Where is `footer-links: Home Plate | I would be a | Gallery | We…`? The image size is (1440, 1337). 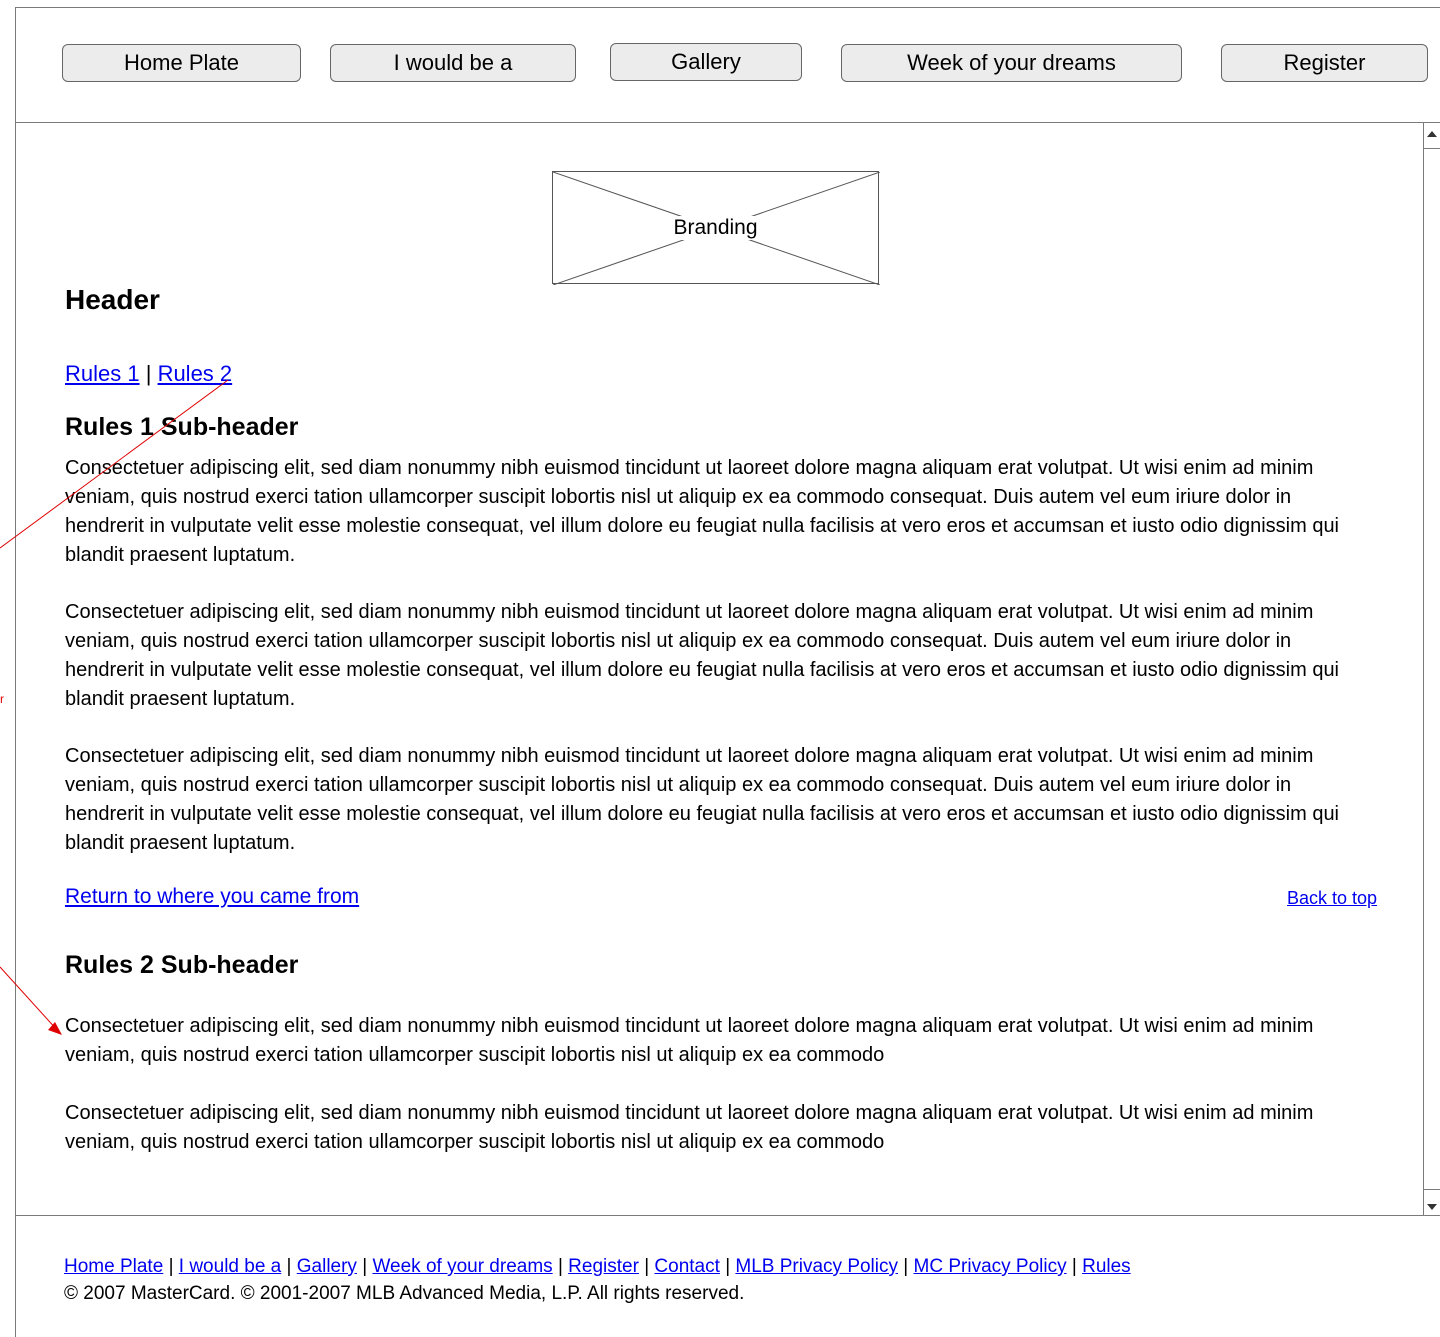 footer-links: Home Plate | I would be a | Gallery | We… is located at coordinates (597, 1267).